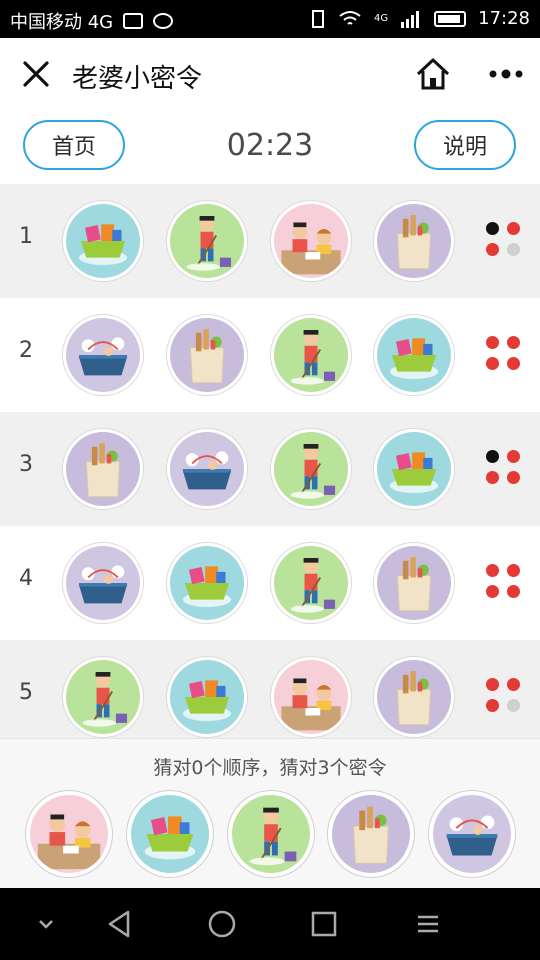  What do you see at coordinates (371, 834) in the screenshot?
I see `groceries-choice-button` at bounding box center [371, 834].